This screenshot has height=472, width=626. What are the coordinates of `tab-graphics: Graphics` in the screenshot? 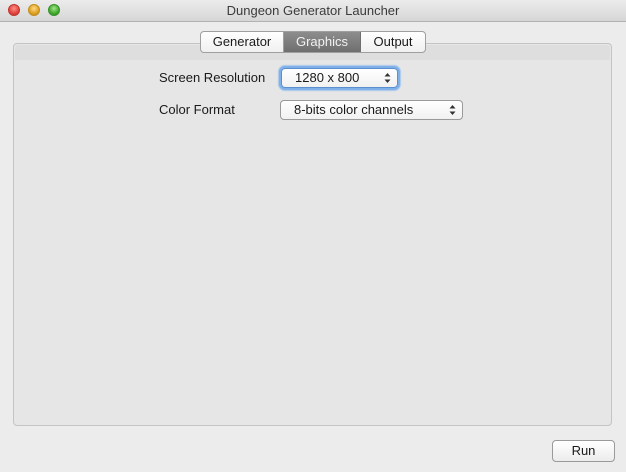 It's located at (322, 42).